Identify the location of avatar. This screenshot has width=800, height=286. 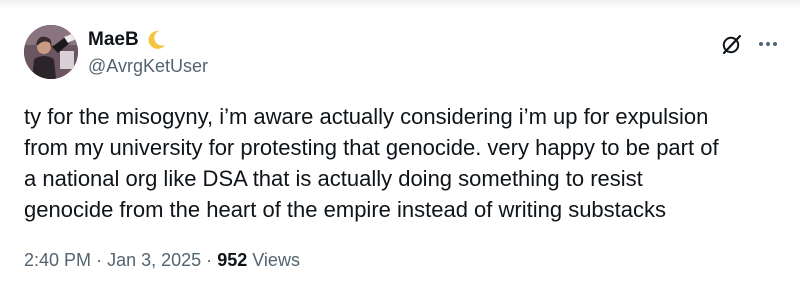
(51, 52).